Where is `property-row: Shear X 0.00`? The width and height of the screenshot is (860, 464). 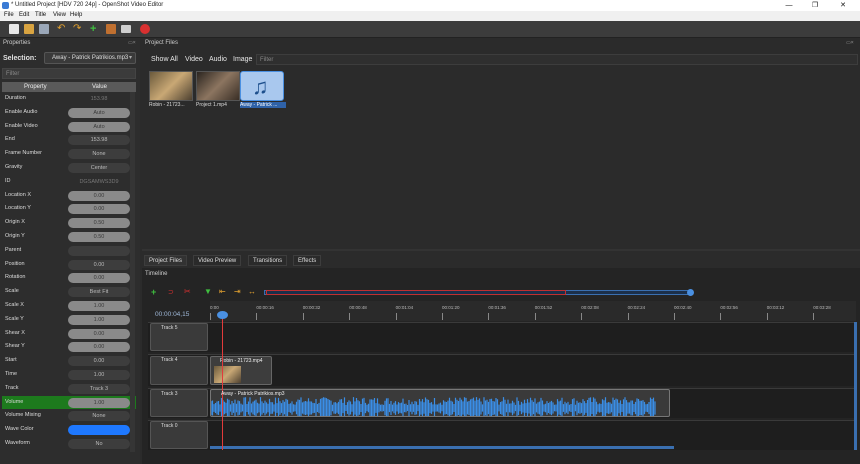 property-row: Shear X 0.00 is located at coordinates (69, 334).